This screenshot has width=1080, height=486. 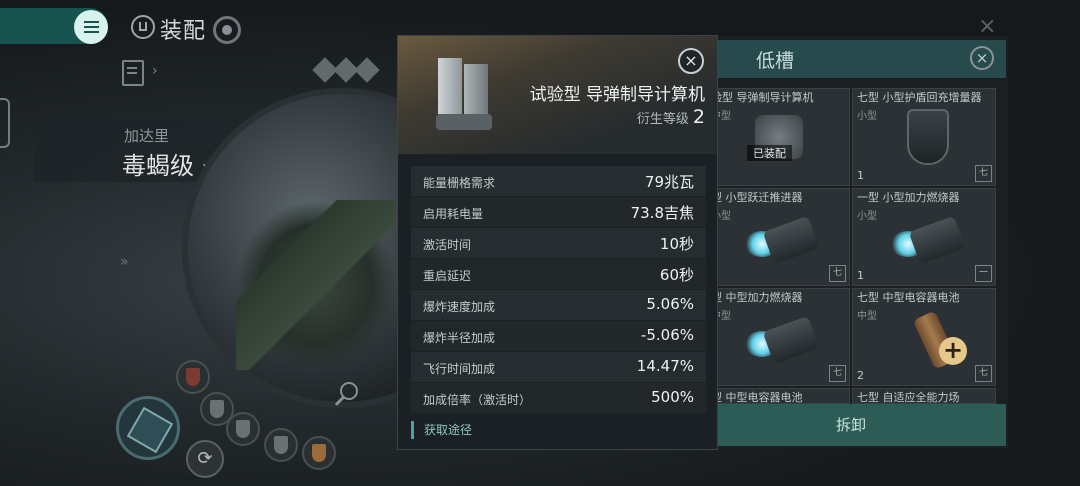 What do you see at coordinates (558, 212) in the screenshot?
I see `stat-row: 启用耗电量 73.8吉焦` at bounding box center [558, 212].